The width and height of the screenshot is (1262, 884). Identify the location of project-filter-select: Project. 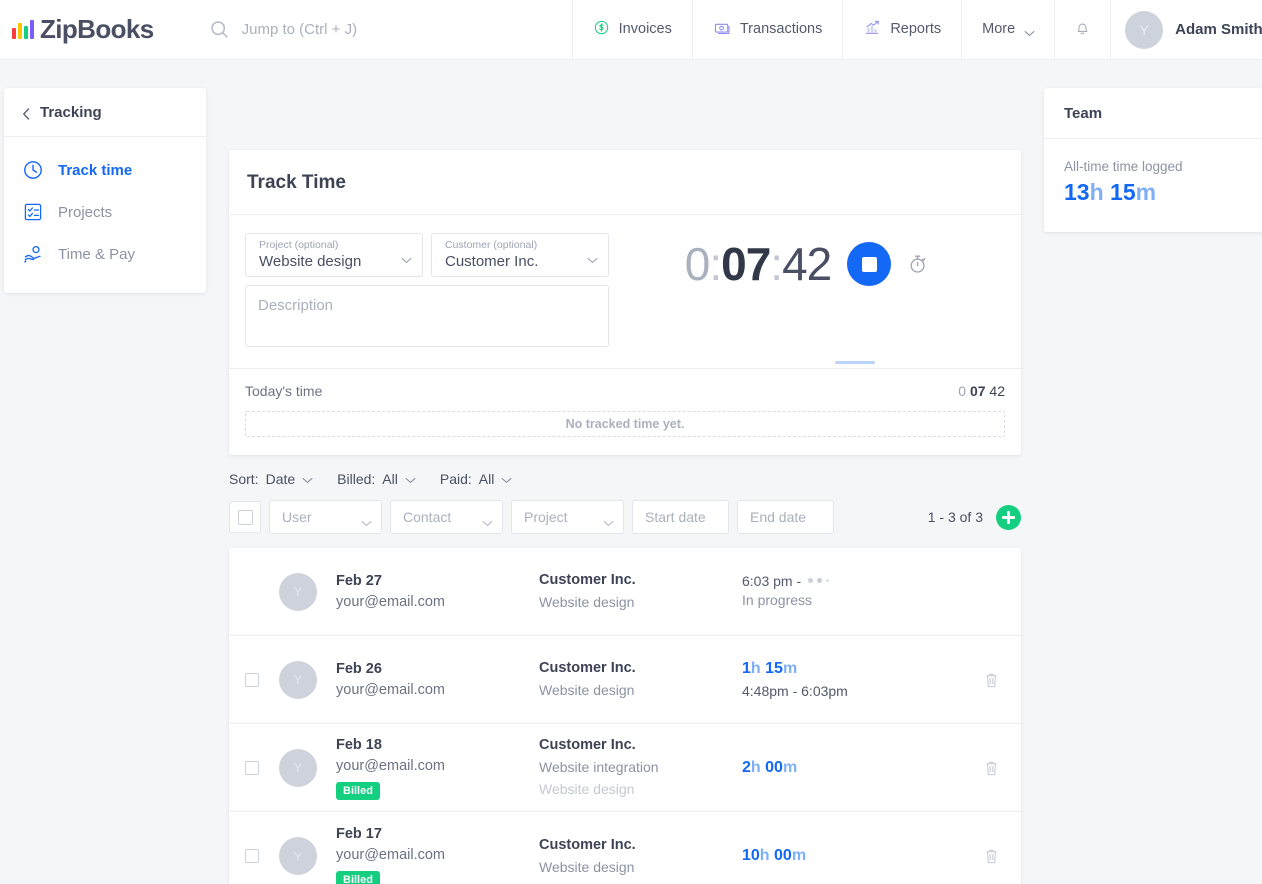
(567, 517).